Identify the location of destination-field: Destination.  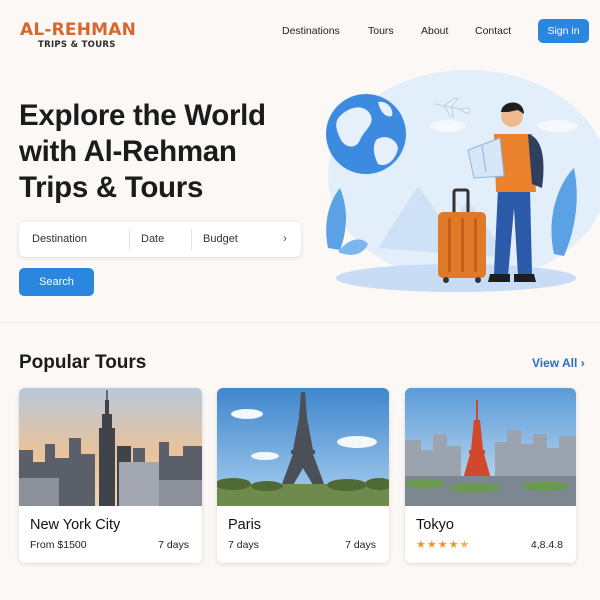
(59, 239).